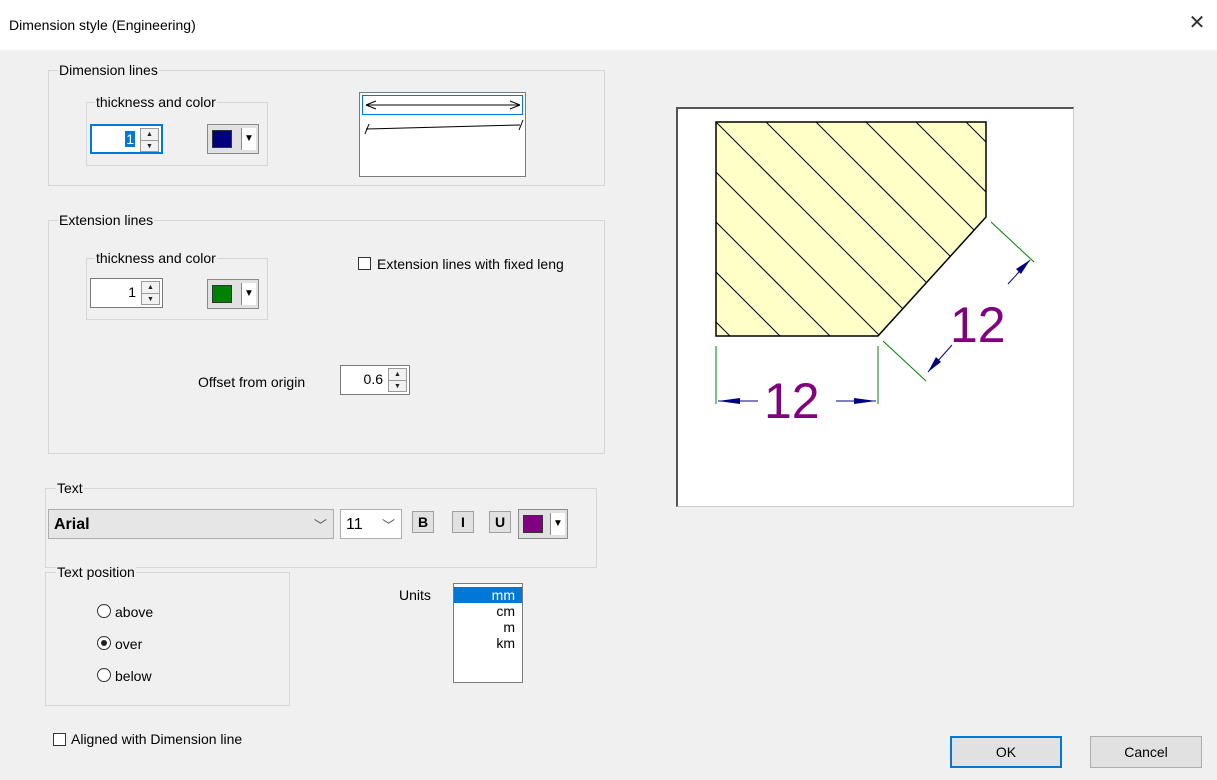 The image size is (1217, 780). What do you see at coordinates (156, 739) in the screenshot?
I see `aligned-label: Aligned with Dimension line` at bounding box center [156, 739].